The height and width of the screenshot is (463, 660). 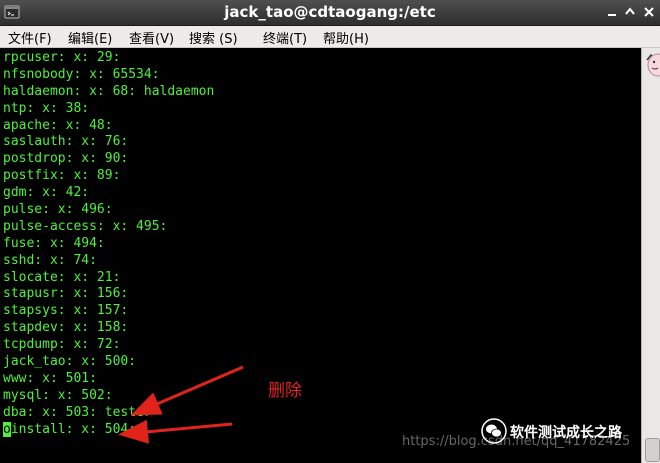 I want to click on menu-help: 帮助(H), so click(x=346, y=37).